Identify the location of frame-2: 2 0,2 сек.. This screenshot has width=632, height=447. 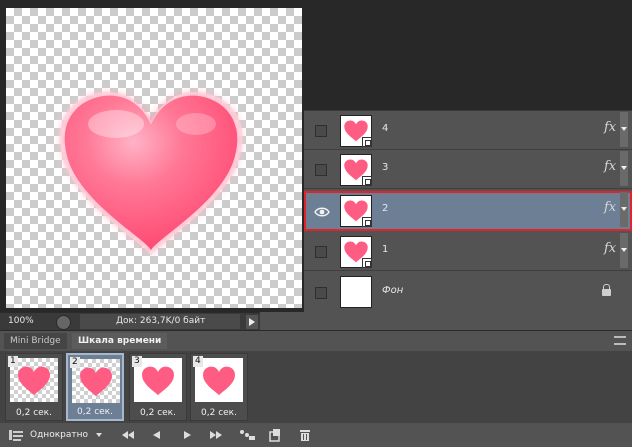
(95, 387).